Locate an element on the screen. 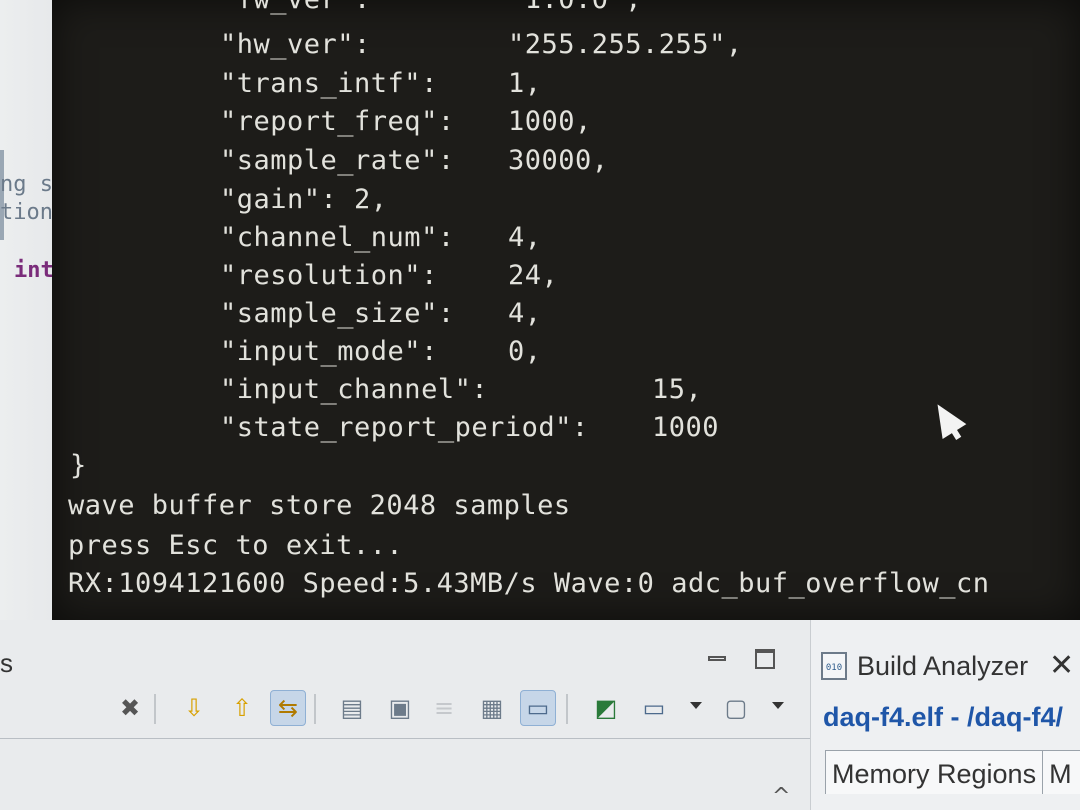 The height and width of the screenshot is (810, 1080). config-key: "resolution": is located at coordinates (329, 275).